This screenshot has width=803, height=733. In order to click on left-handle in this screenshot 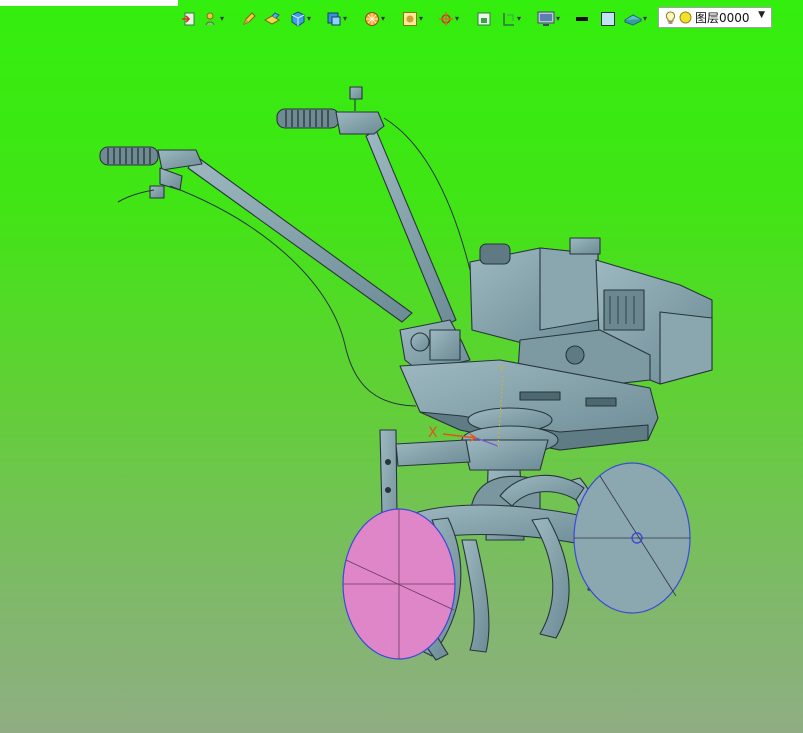, I will do `click(258, 276)`.